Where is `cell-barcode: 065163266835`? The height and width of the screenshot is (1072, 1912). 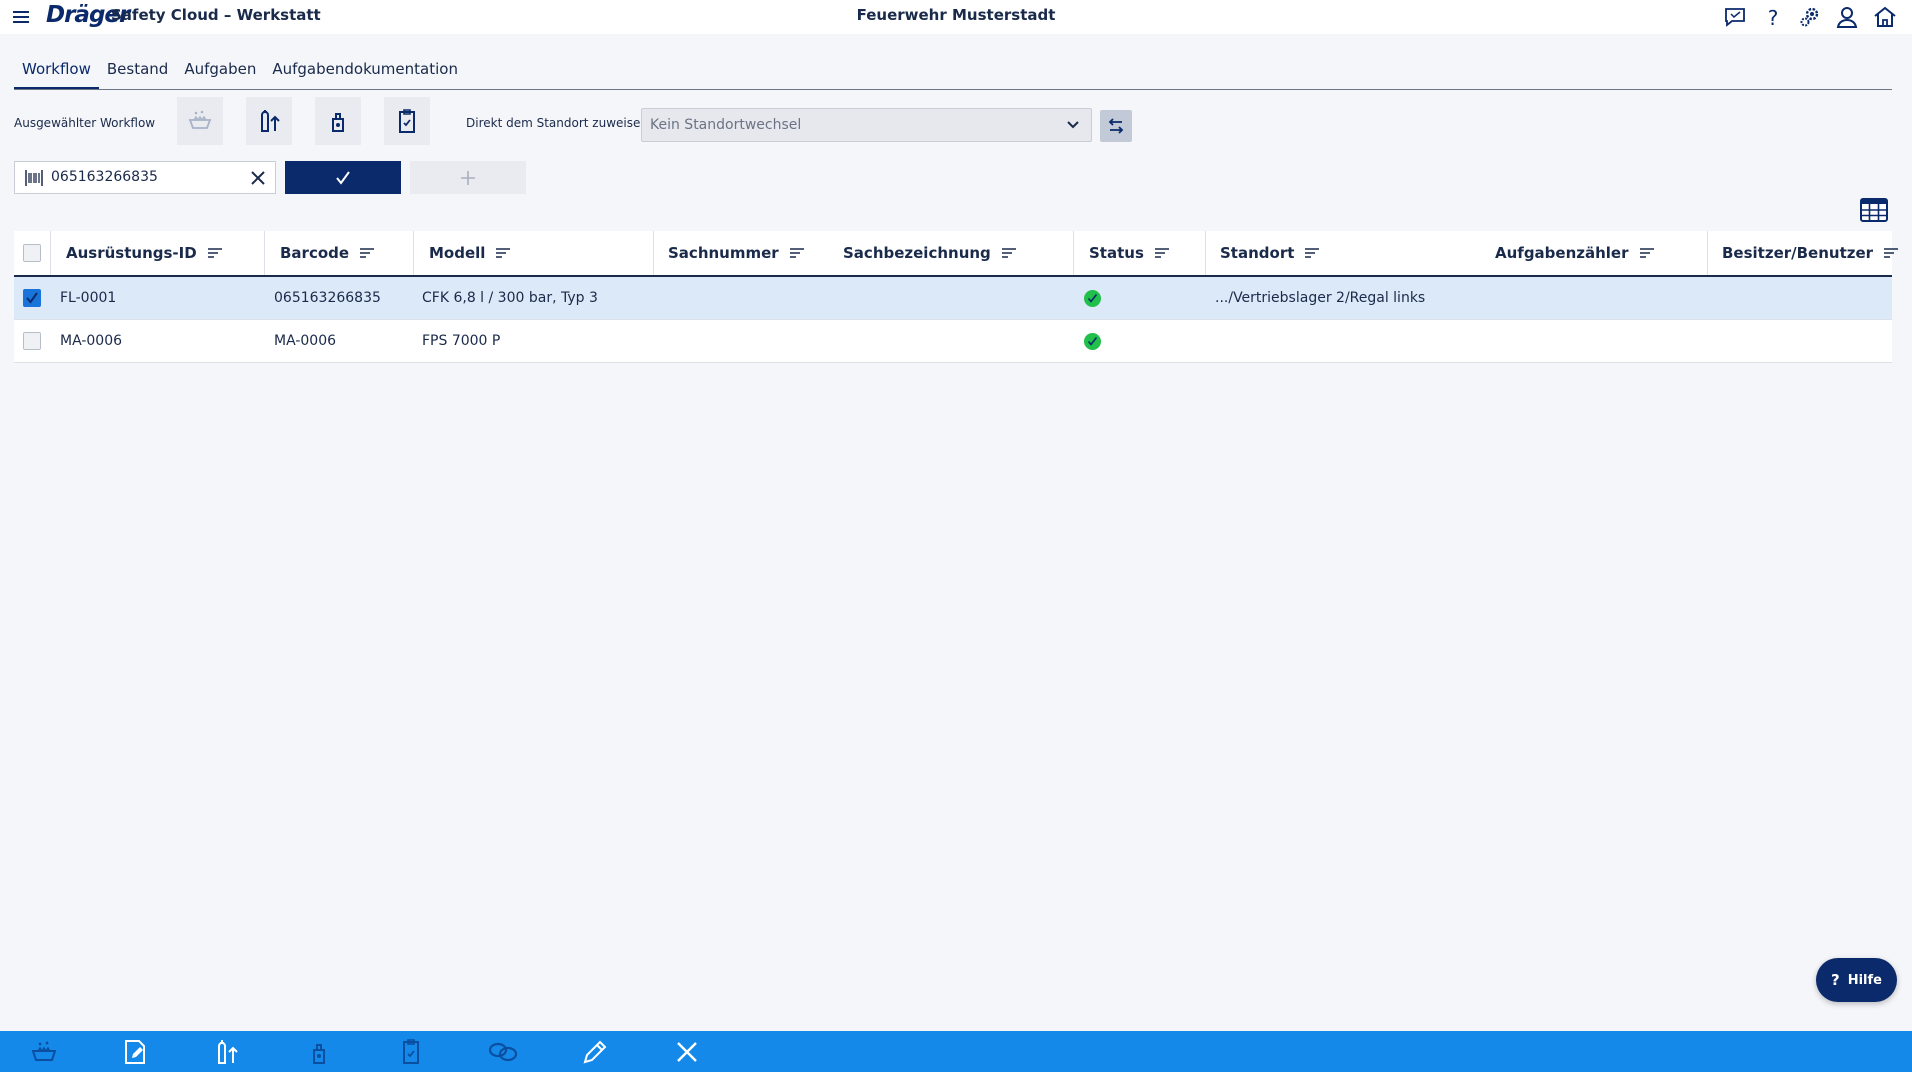 cell-barcode: 065163266835 is located at coordinates (327, 298).